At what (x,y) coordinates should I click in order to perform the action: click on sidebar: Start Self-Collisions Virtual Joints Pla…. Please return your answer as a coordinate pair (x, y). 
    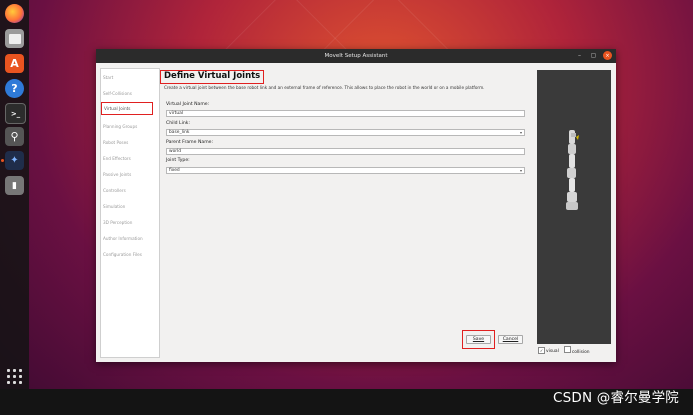
    Looking at the image, I should click on (130, 213).